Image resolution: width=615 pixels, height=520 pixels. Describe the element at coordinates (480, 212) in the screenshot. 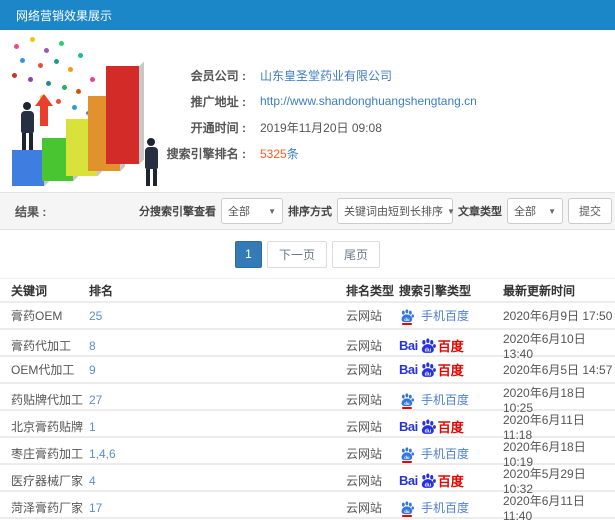

I see `article-type-label: 文章类型` at that location.